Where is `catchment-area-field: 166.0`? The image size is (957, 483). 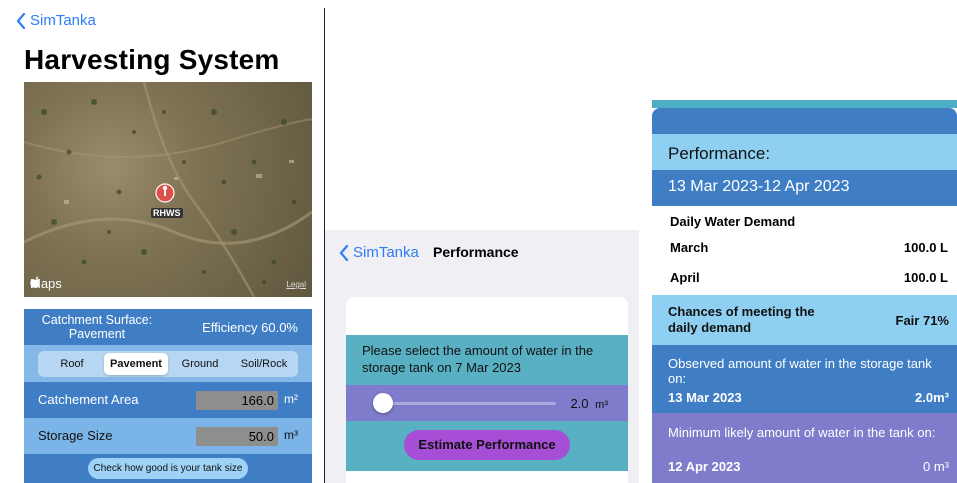 catchment-area-field: 166.0 is located at coordinates (237, 400).